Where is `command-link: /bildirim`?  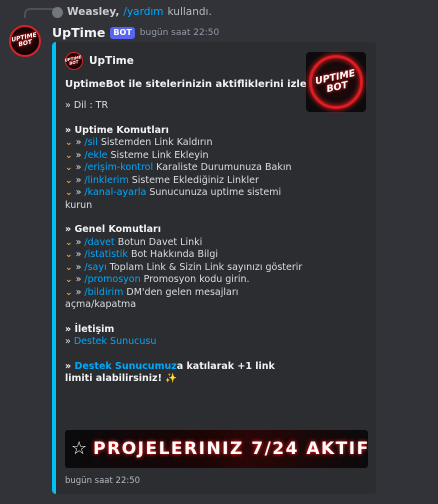
command-link: /bildirim is located at coordinates (103, 292).